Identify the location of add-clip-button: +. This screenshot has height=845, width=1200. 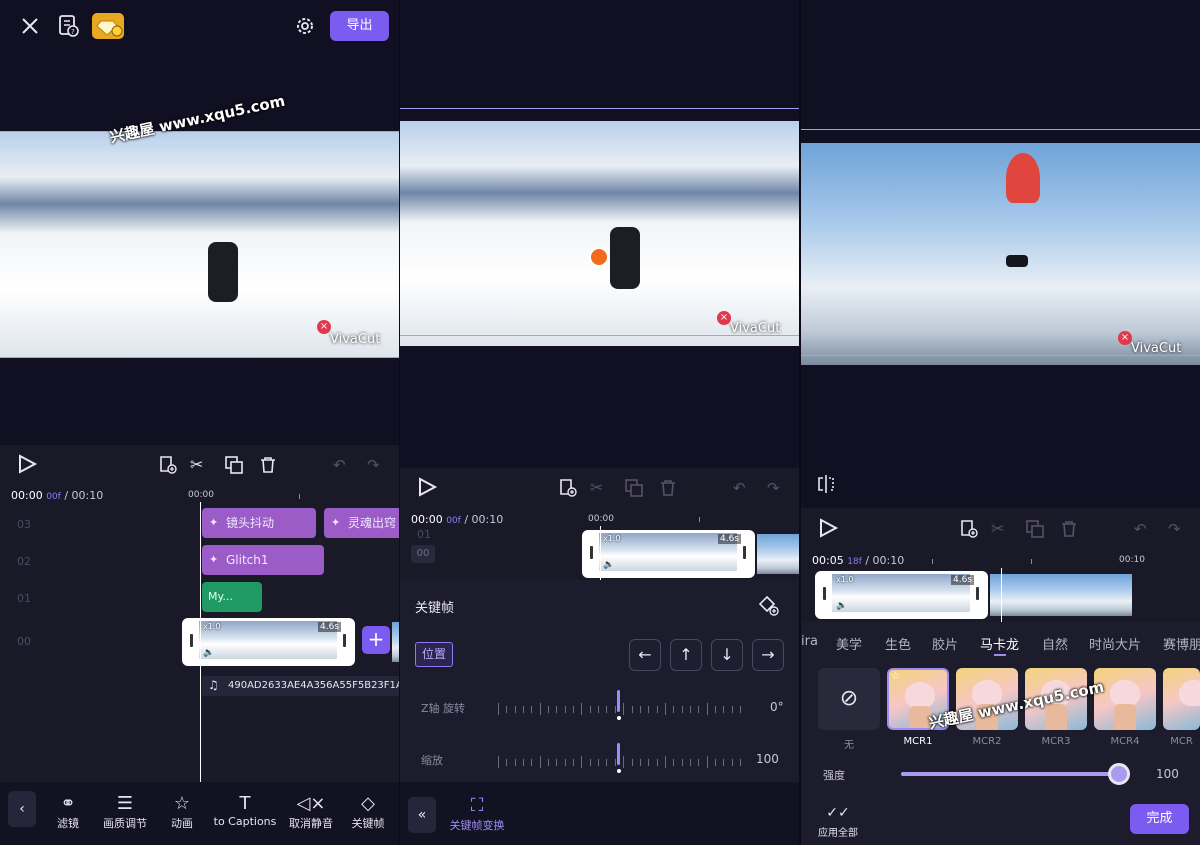
(376, 640).